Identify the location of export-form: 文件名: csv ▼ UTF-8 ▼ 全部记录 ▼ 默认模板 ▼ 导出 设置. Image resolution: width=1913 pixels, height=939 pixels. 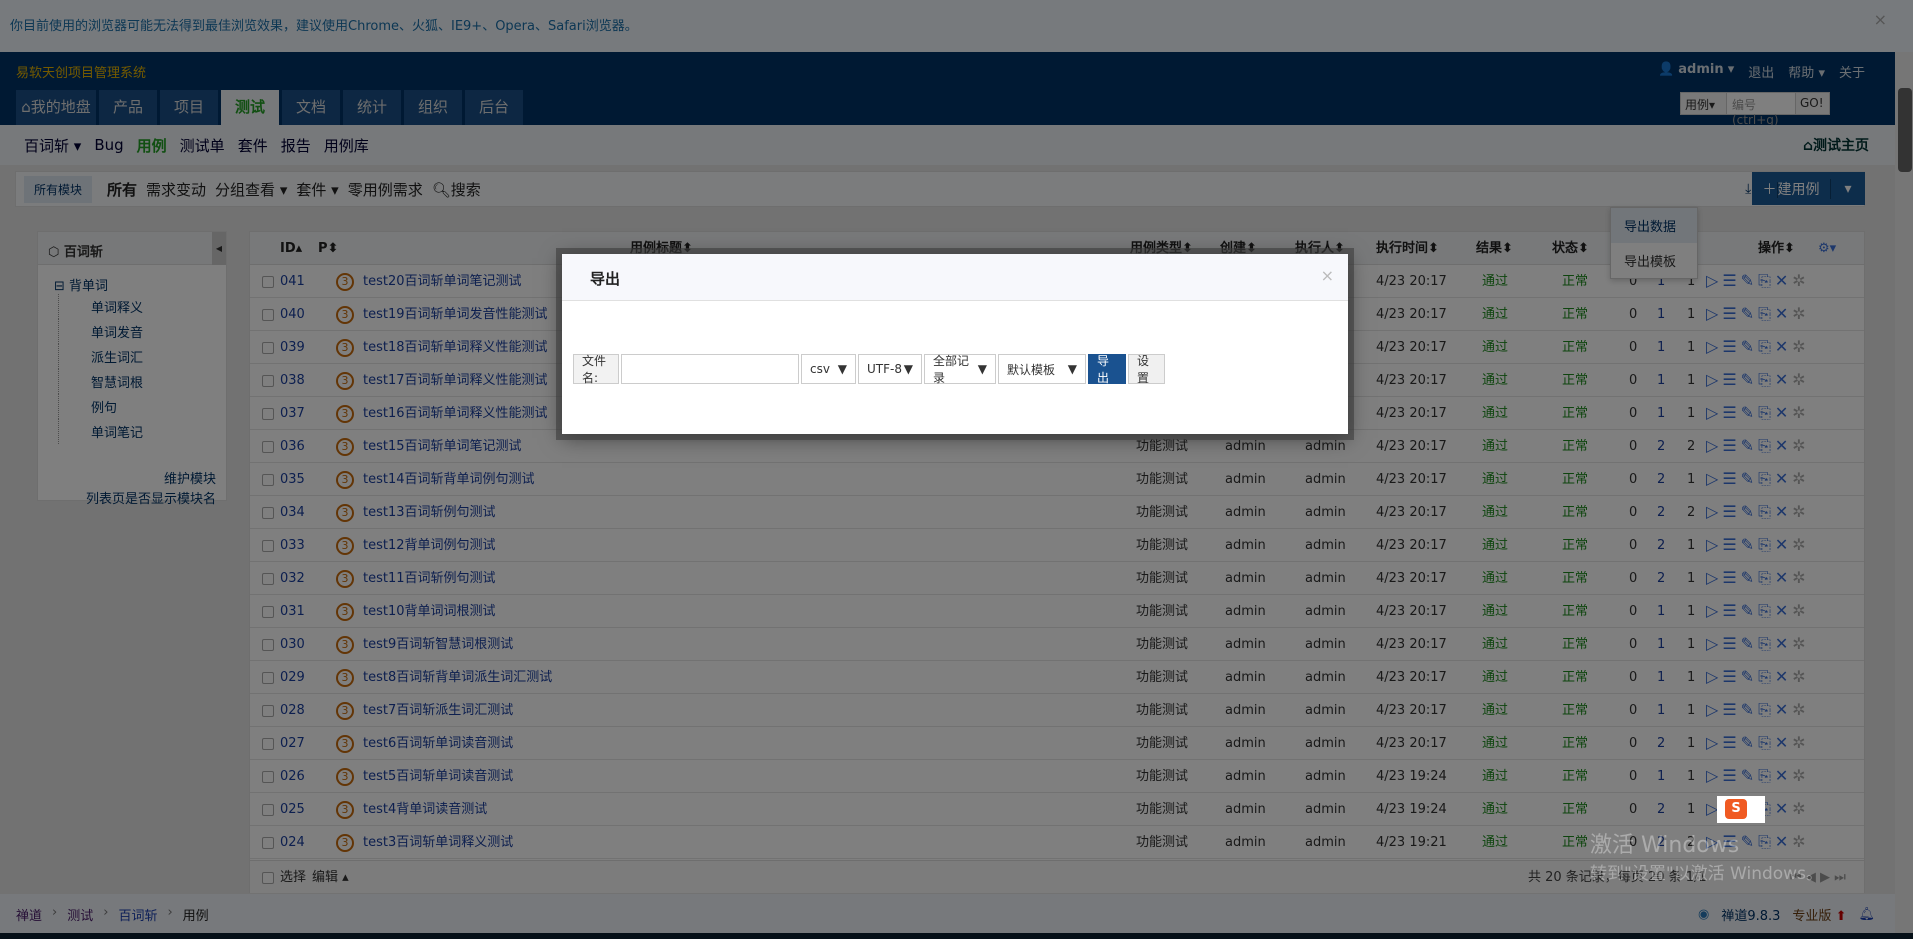
(869, 369).